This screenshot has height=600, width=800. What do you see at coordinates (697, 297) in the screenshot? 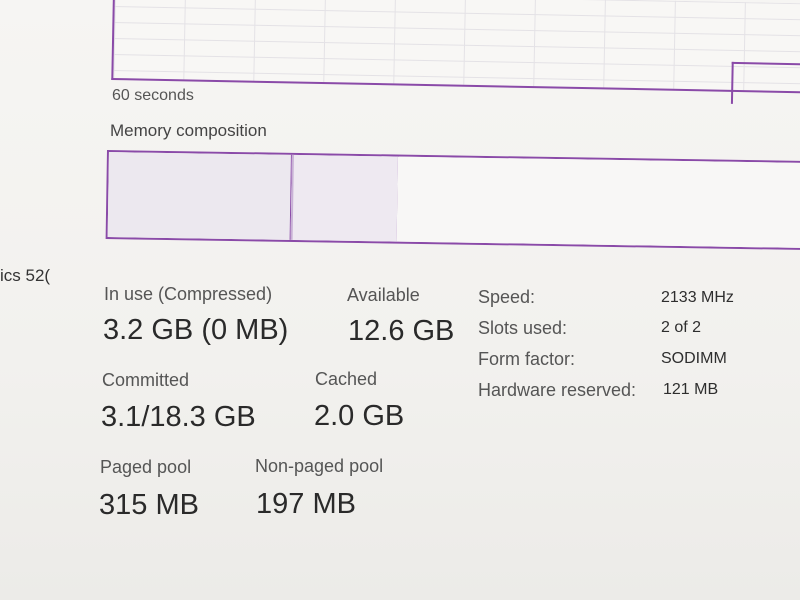
I see `speed-value: 2133 MHz` at bounding box center [697, 297].